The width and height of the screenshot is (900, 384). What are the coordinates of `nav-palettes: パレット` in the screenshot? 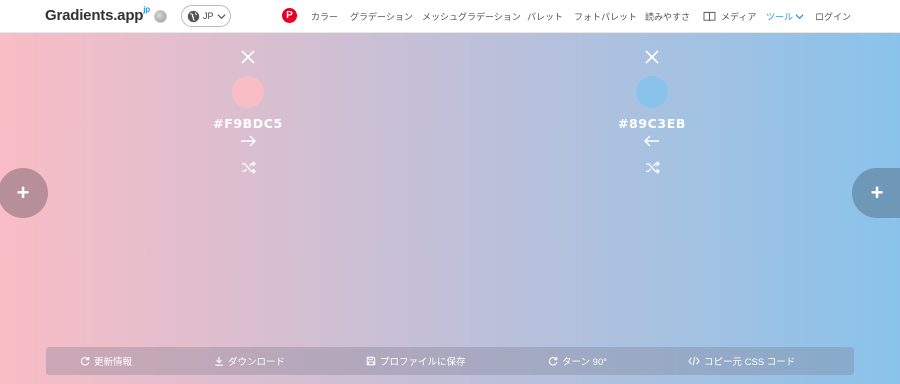 It's located at (545, 16).